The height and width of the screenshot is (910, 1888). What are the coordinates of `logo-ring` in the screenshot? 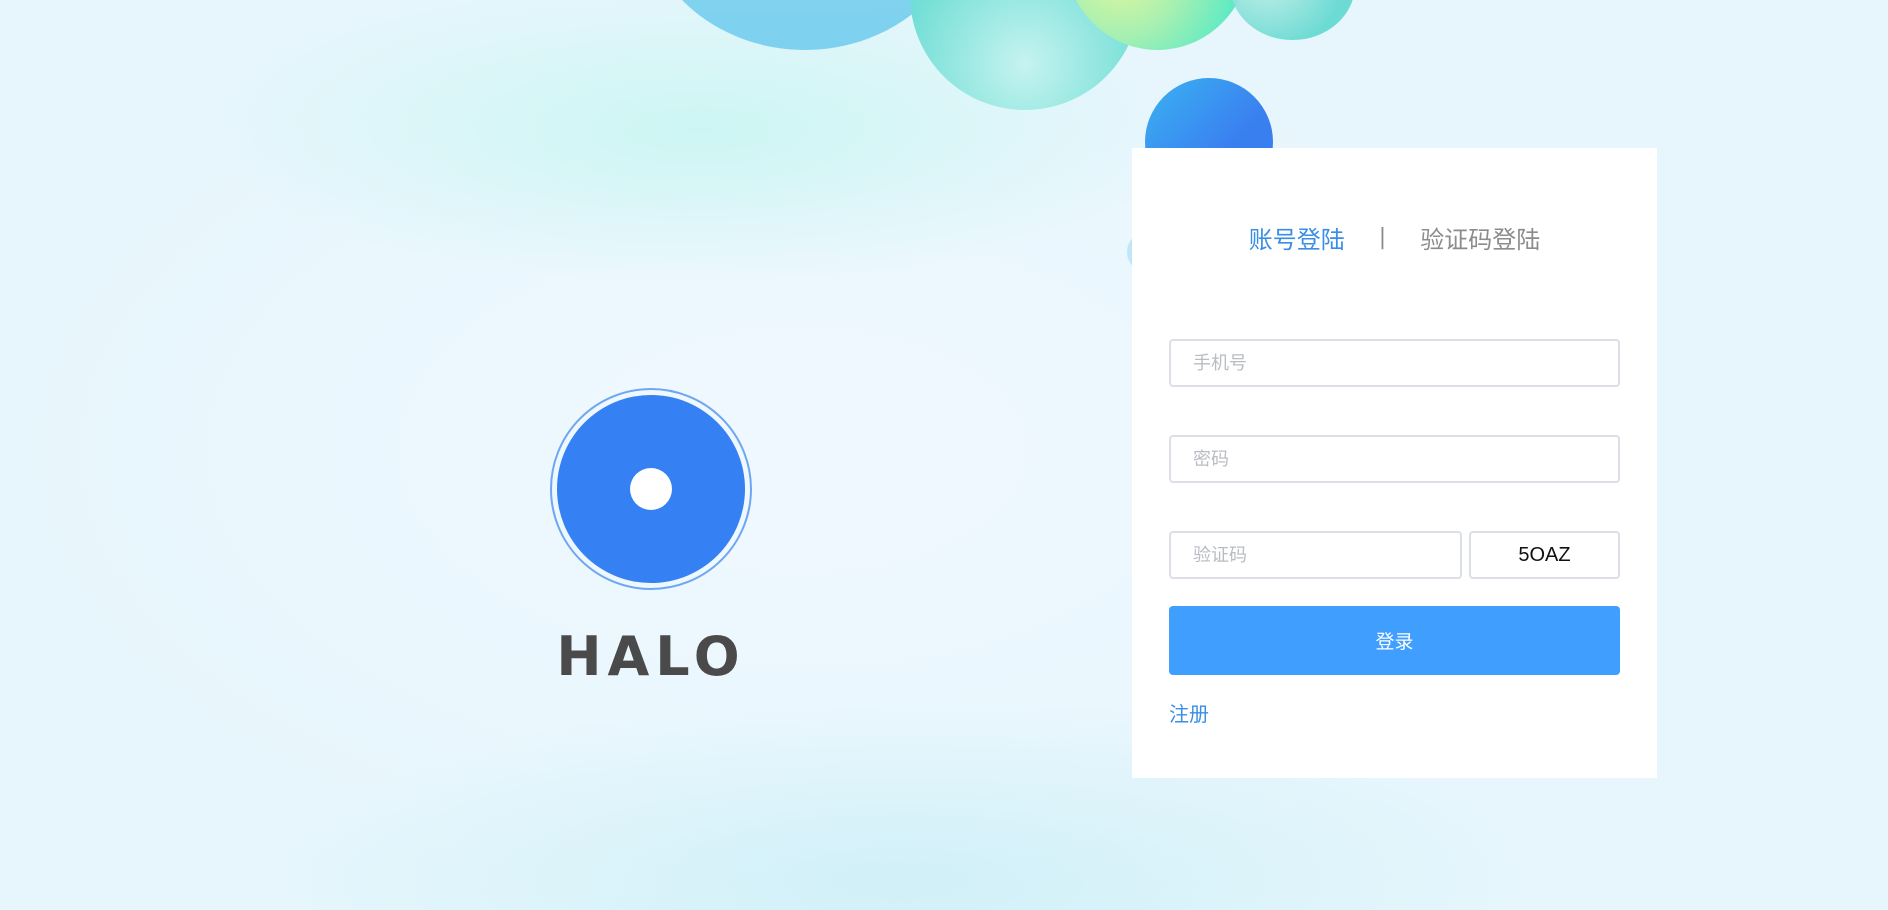 It's located at (651, 489).